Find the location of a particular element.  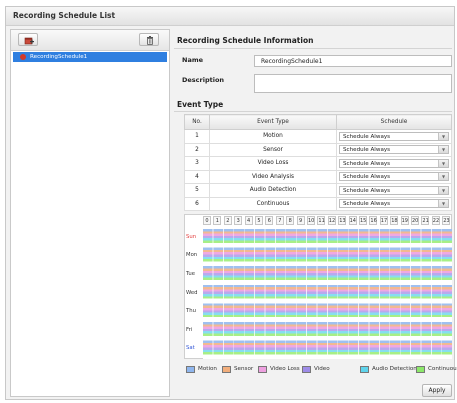

hour-header-cell: 7 is located at coordinates (279, 220).